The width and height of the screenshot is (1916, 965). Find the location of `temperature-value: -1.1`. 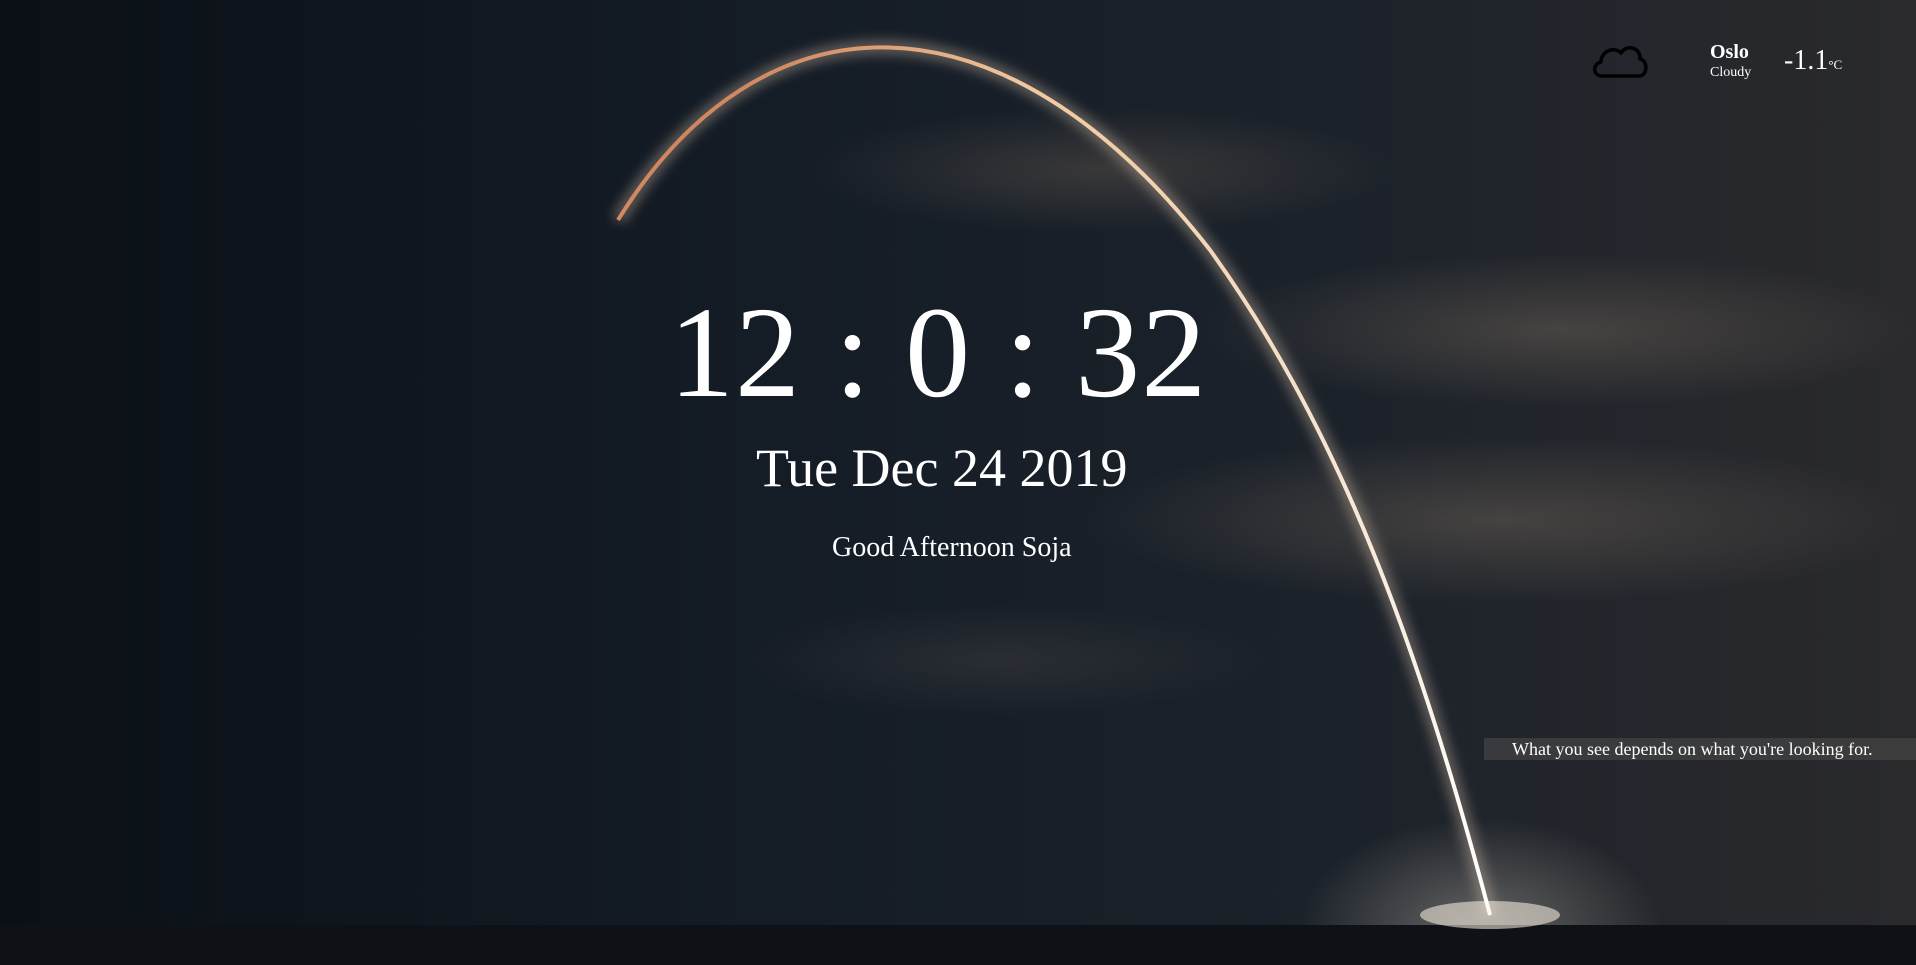

temperature-value: -1.1 is located at coordinates (1806, 60).